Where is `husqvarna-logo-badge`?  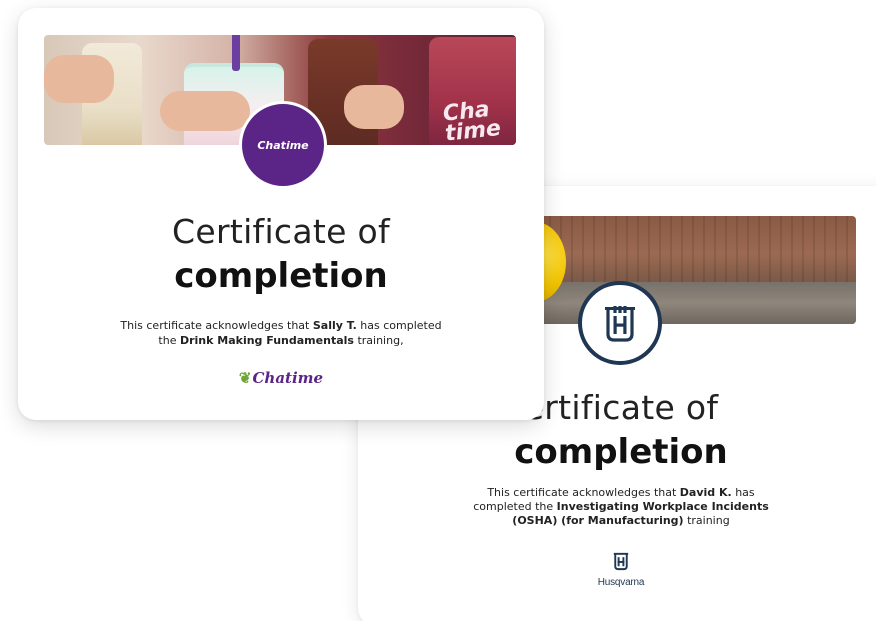 husqvarna-logo-badge is located at coordinates (620, 323).